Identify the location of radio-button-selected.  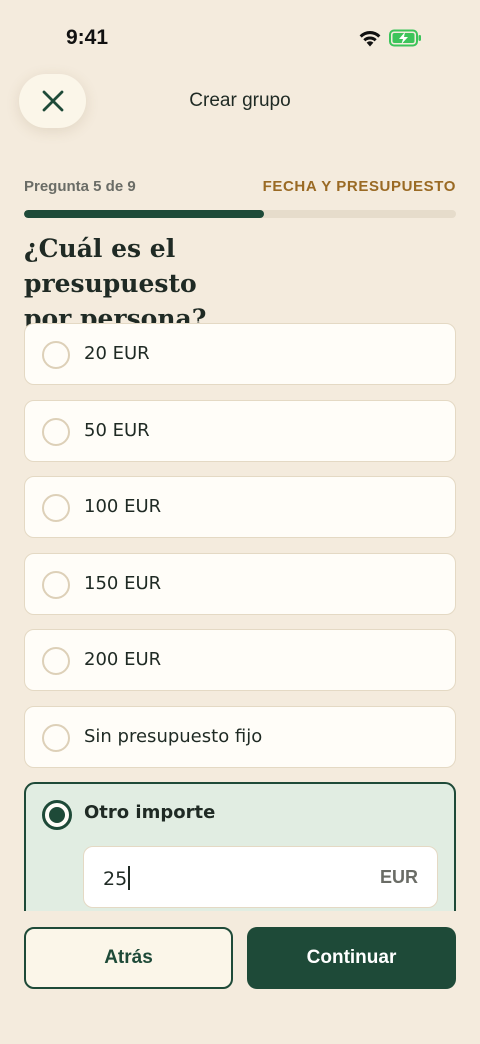
(57, 815).